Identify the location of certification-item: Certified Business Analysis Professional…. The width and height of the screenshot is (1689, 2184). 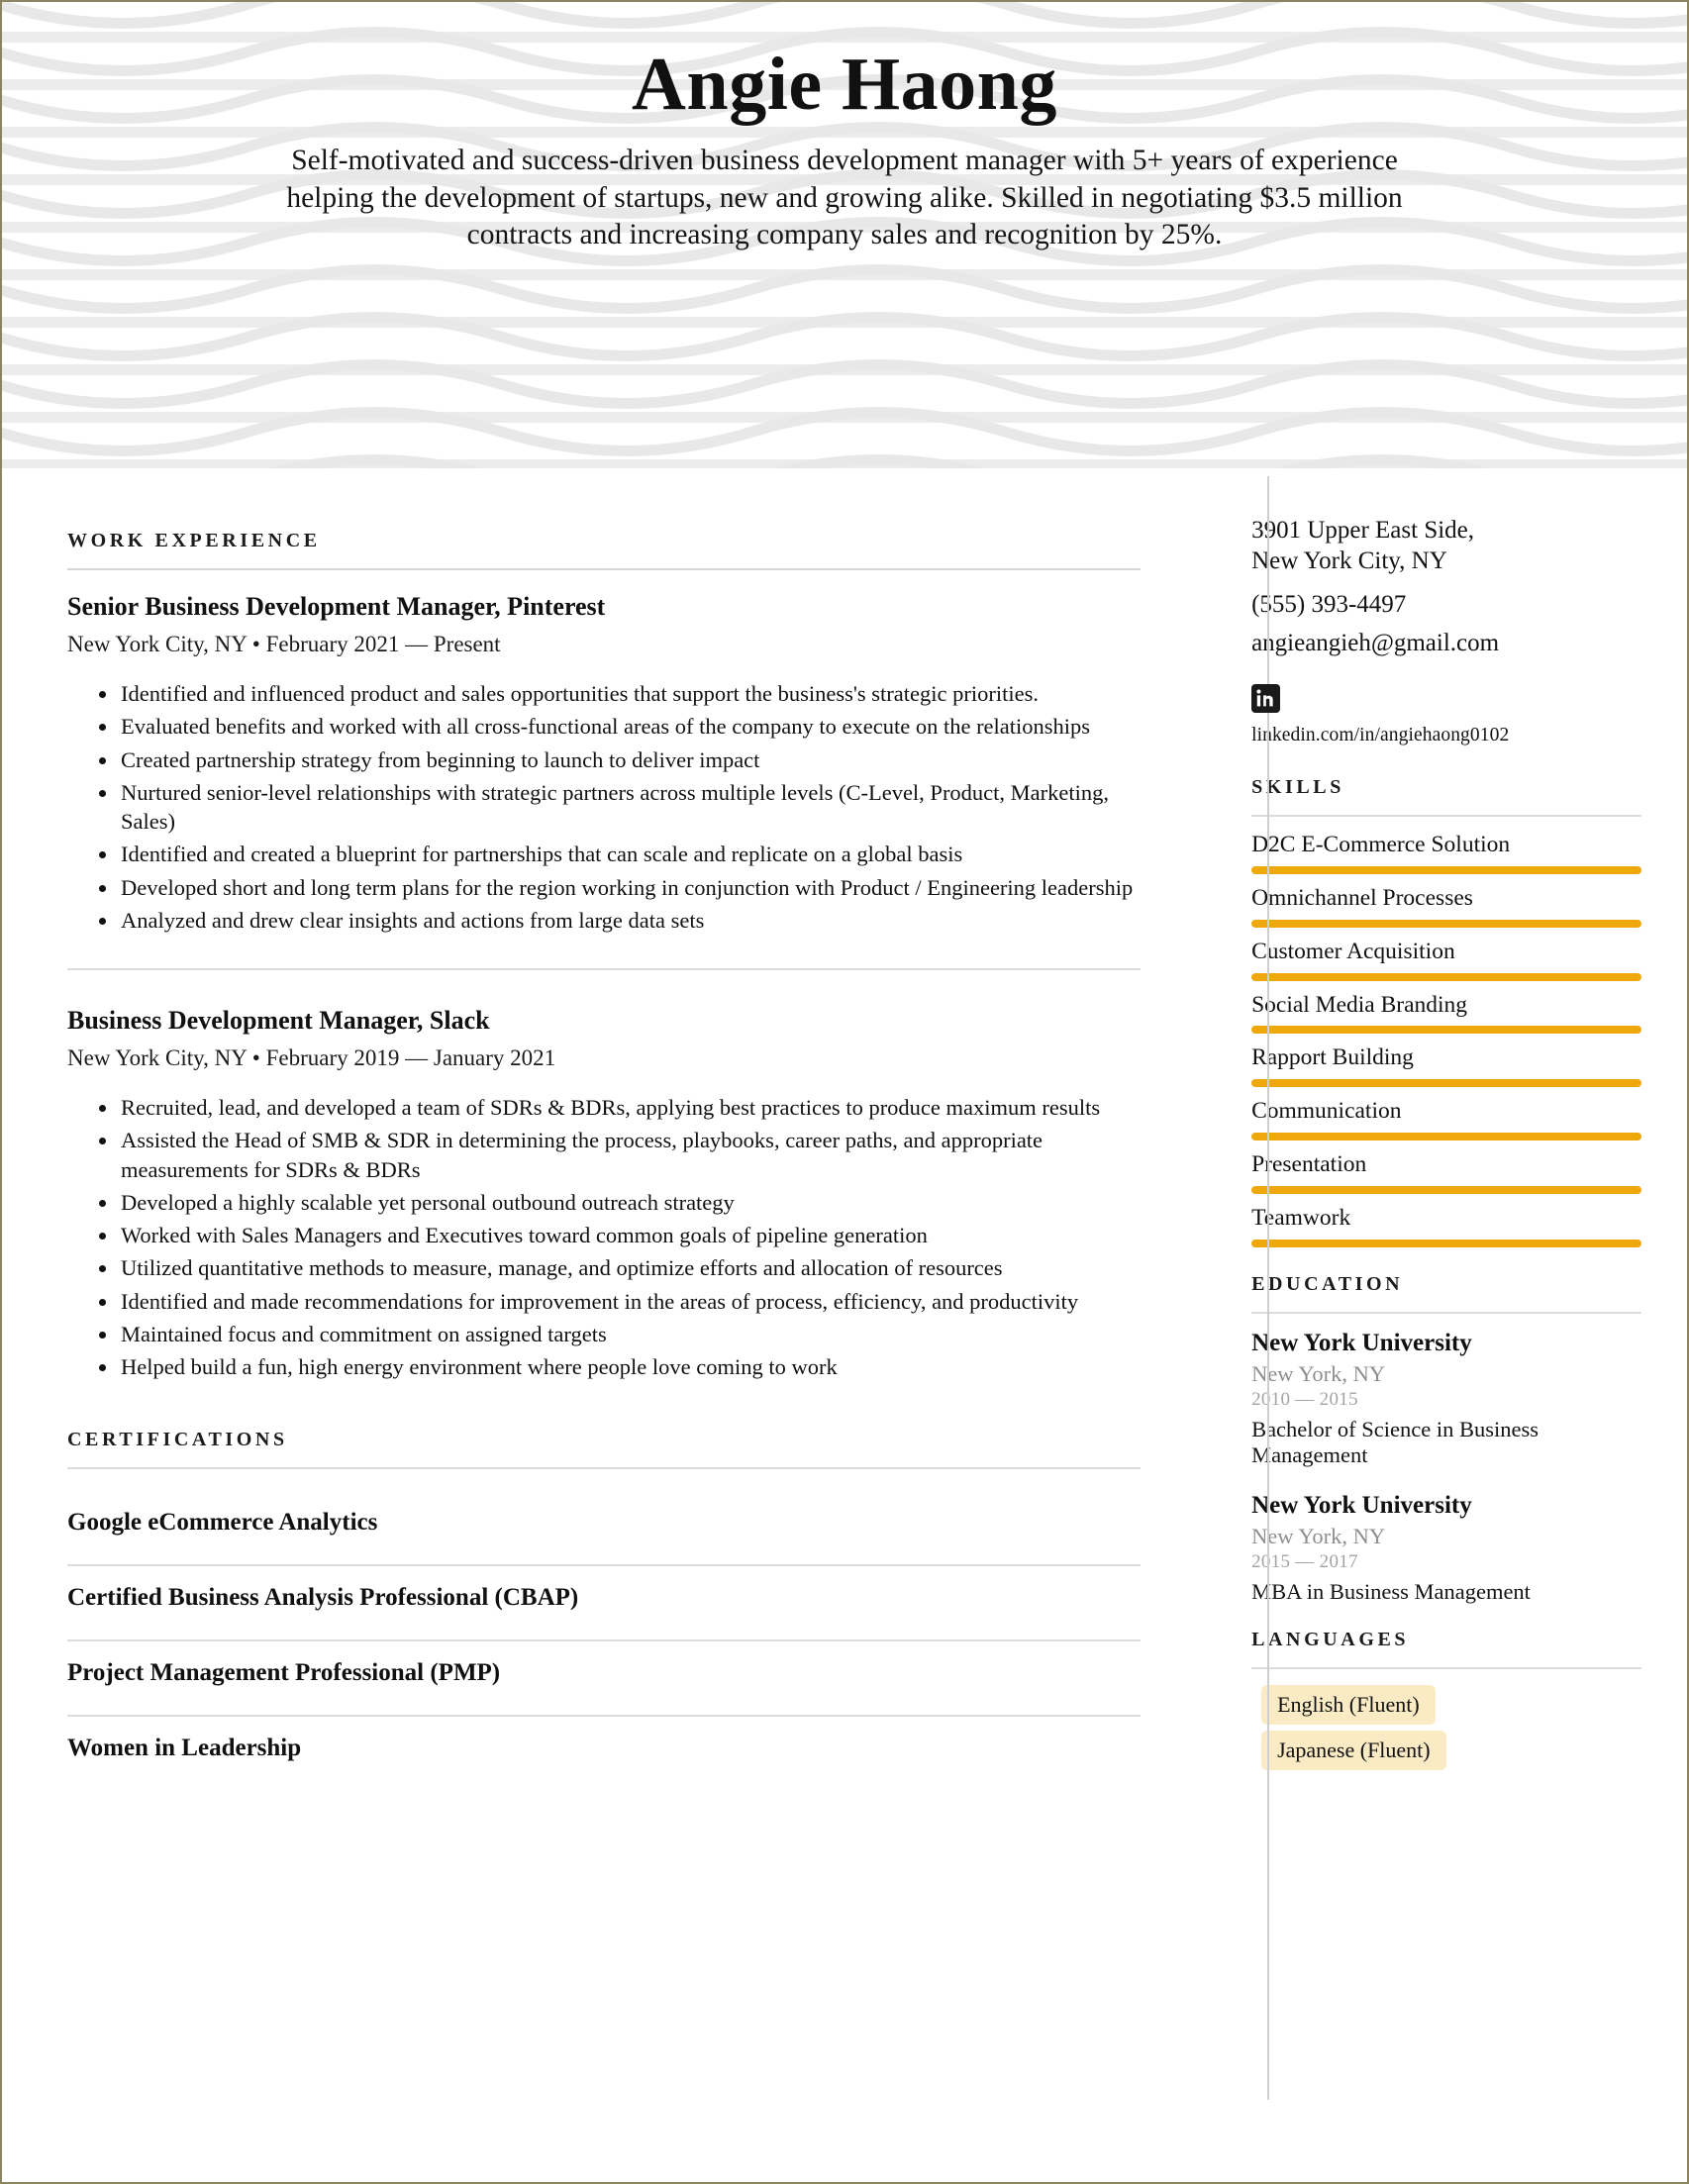
(323, 1598).